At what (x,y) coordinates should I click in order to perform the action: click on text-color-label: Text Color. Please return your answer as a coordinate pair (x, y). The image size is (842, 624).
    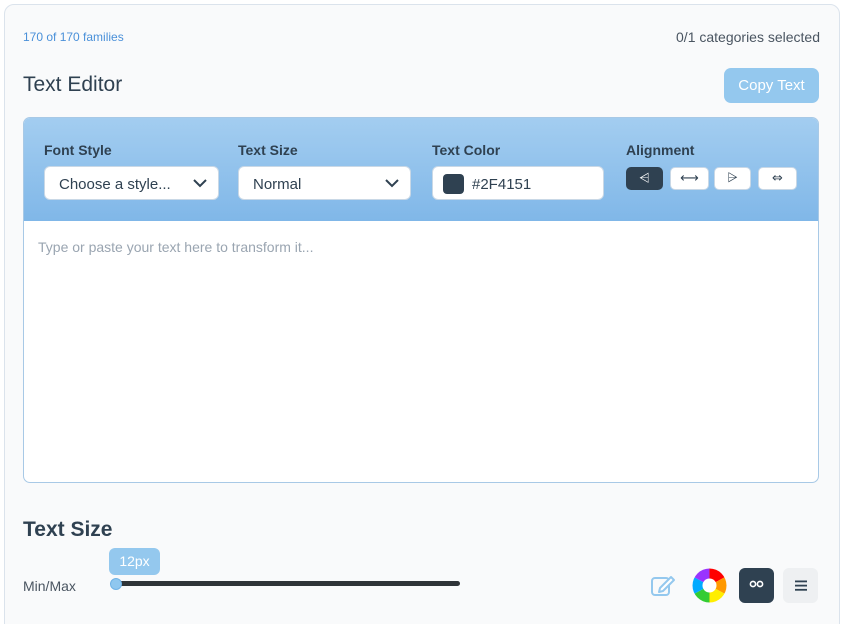
    Looking at the image, I should click on (466, 150).